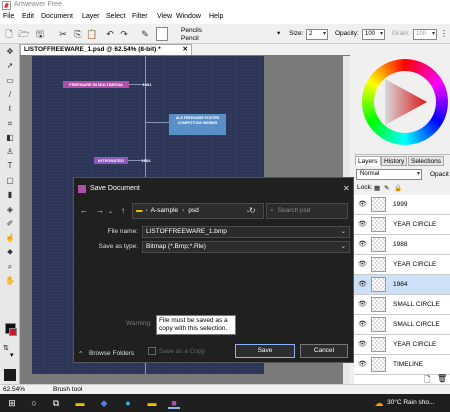  Describe the element at coordinates (307, 211) in the screenshot. I see `search-box: ⌕ Search psd` at that location.